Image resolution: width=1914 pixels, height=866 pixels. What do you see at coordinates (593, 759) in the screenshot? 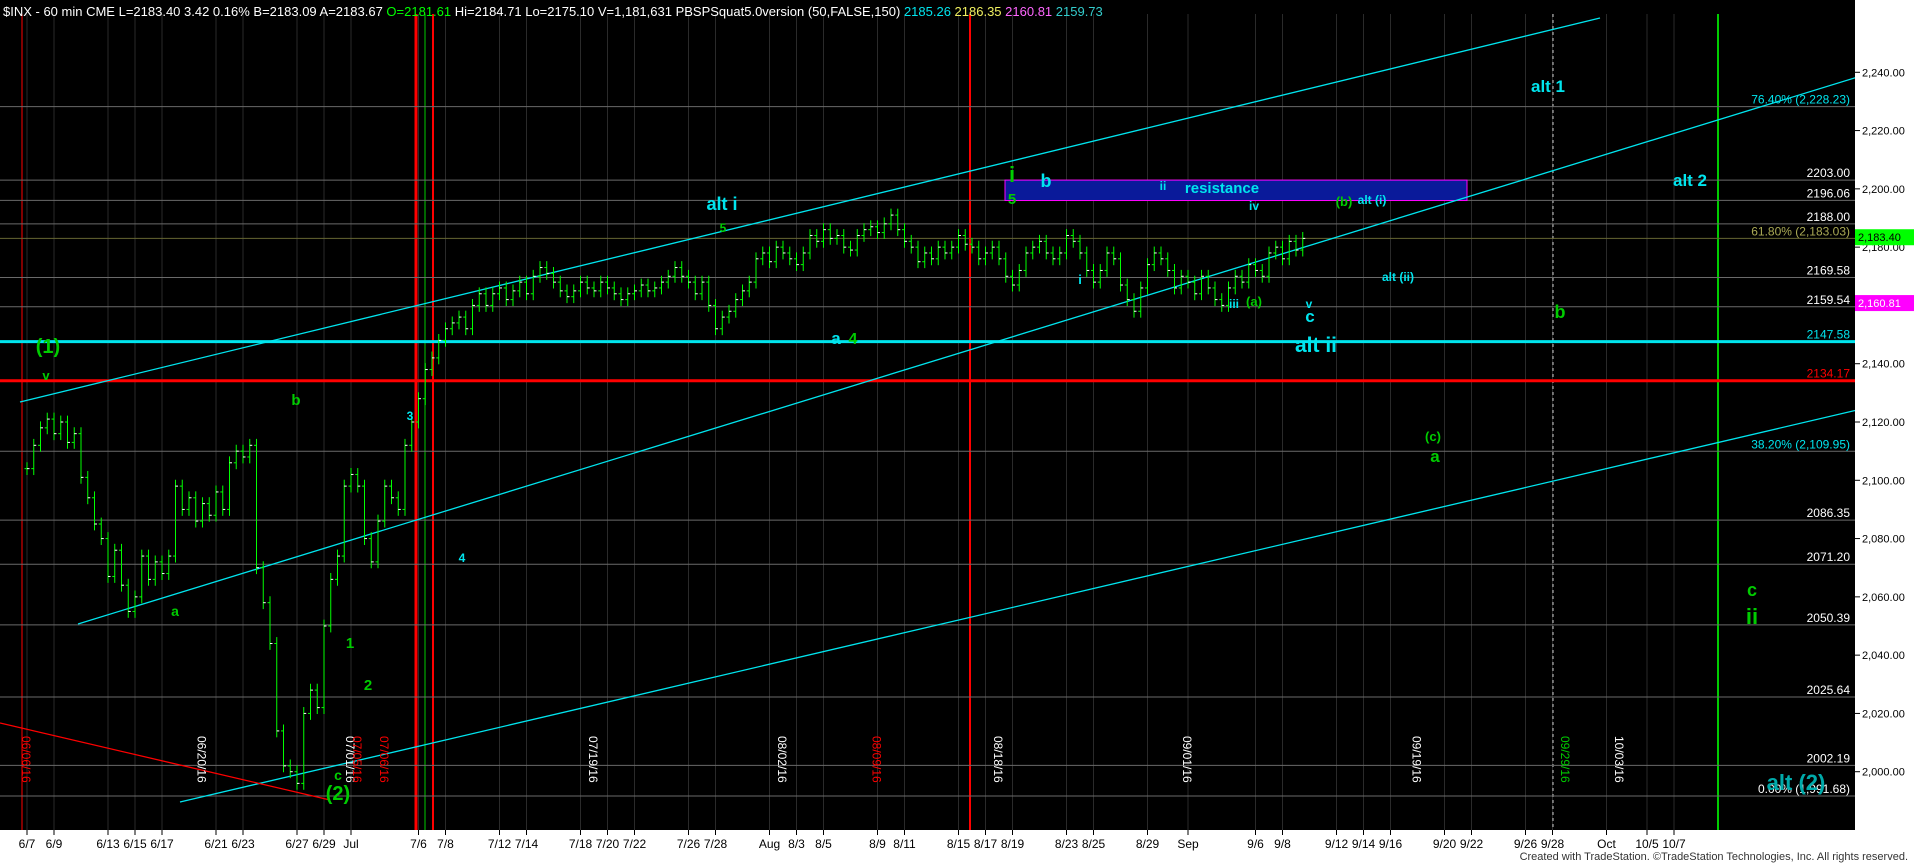
I see `date-marker: 07/19/16` at bounding box center [593, 759].